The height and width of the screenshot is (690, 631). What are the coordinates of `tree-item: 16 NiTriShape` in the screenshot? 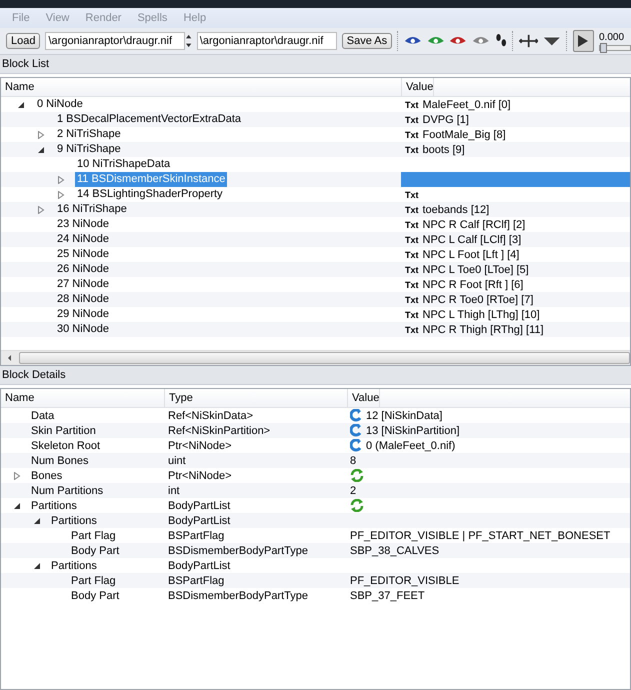 It's located at (92, 209).